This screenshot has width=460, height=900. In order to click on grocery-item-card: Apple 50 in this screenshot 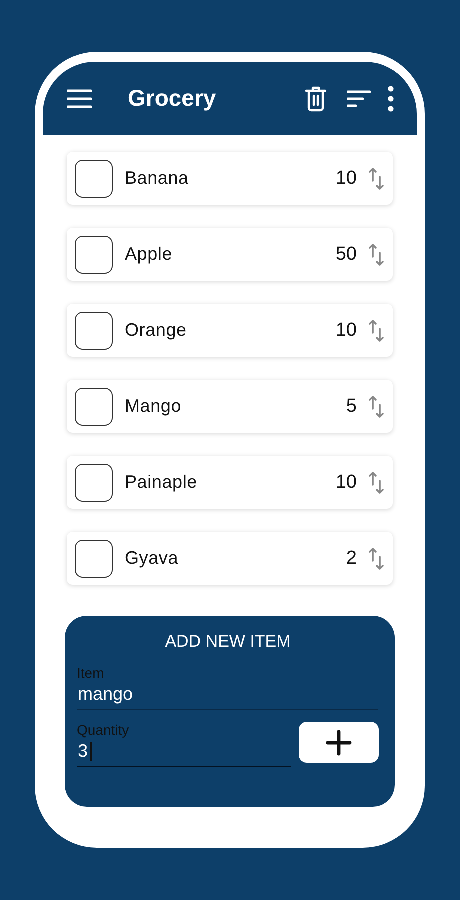, I will do `click(230, 254)`.